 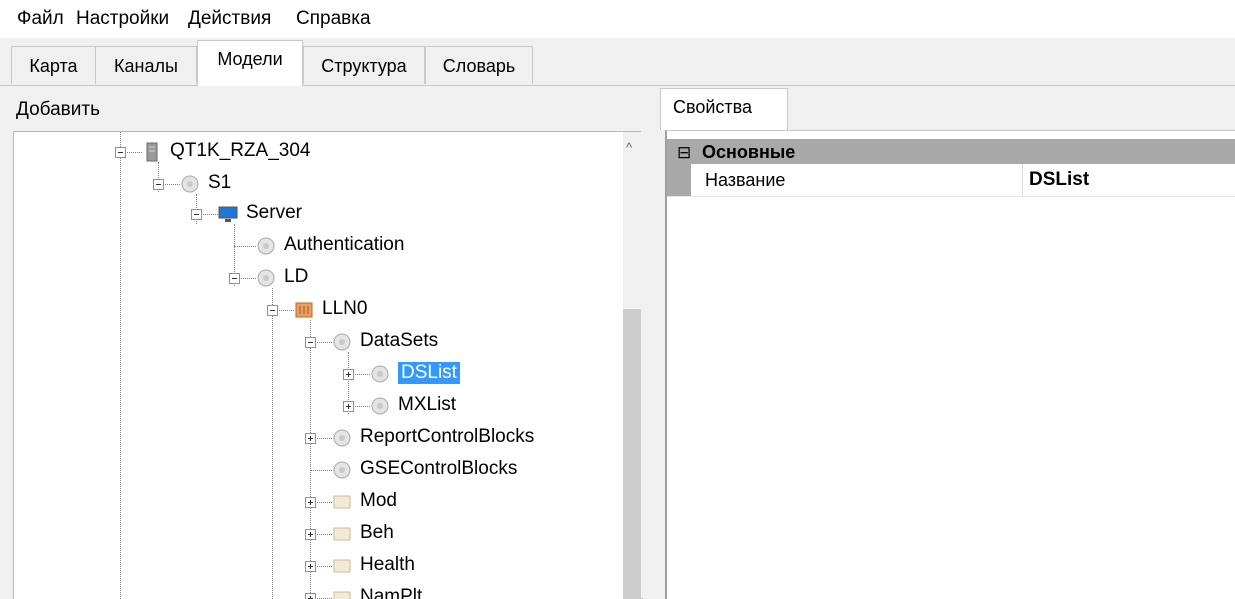 What do you see at coordinates (745, 180) in the screenshot?
I see `property-name: Название` at bounding box center [745, 180].